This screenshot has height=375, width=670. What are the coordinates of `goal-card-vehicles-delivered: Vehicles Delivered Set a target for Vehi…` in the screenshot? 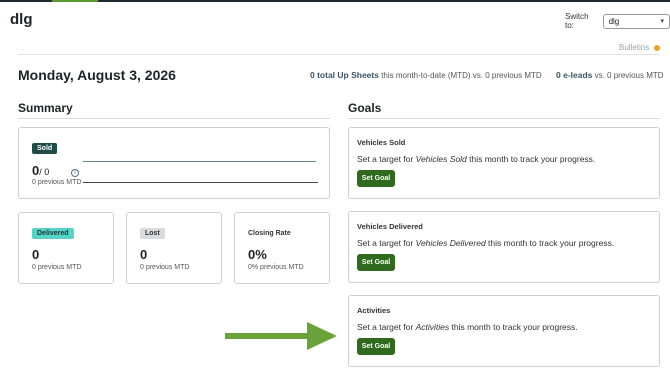 It's located at (504, 247).